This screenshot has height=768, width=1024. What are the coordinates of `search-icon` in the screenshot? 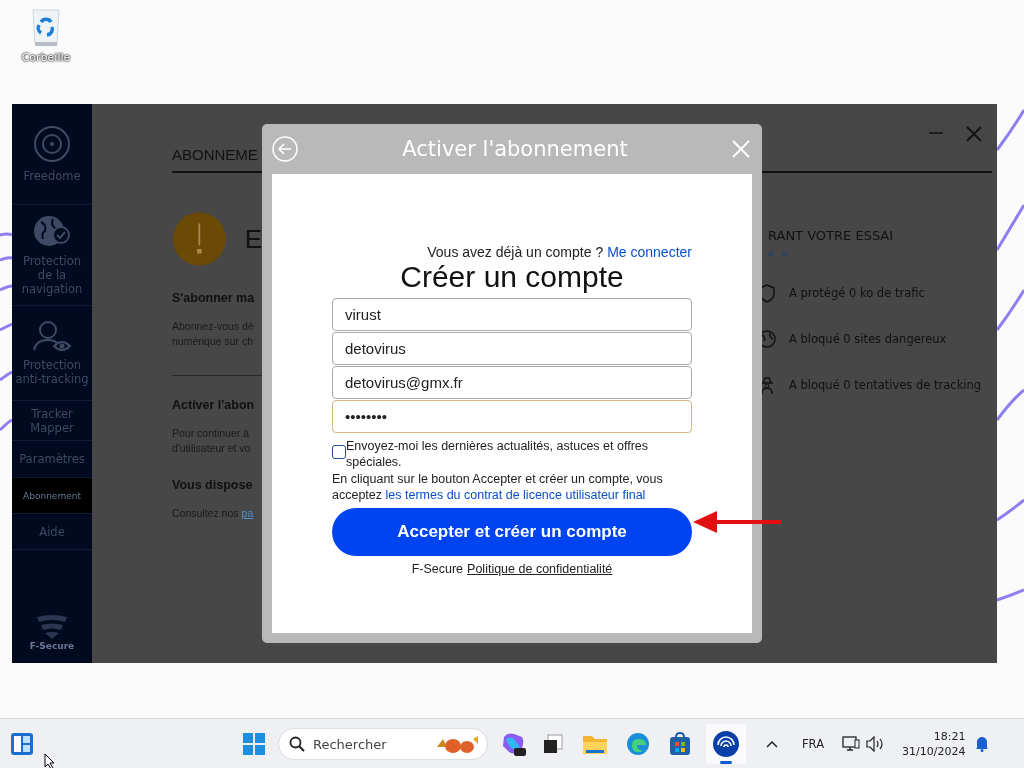 It's located at (297, 744).